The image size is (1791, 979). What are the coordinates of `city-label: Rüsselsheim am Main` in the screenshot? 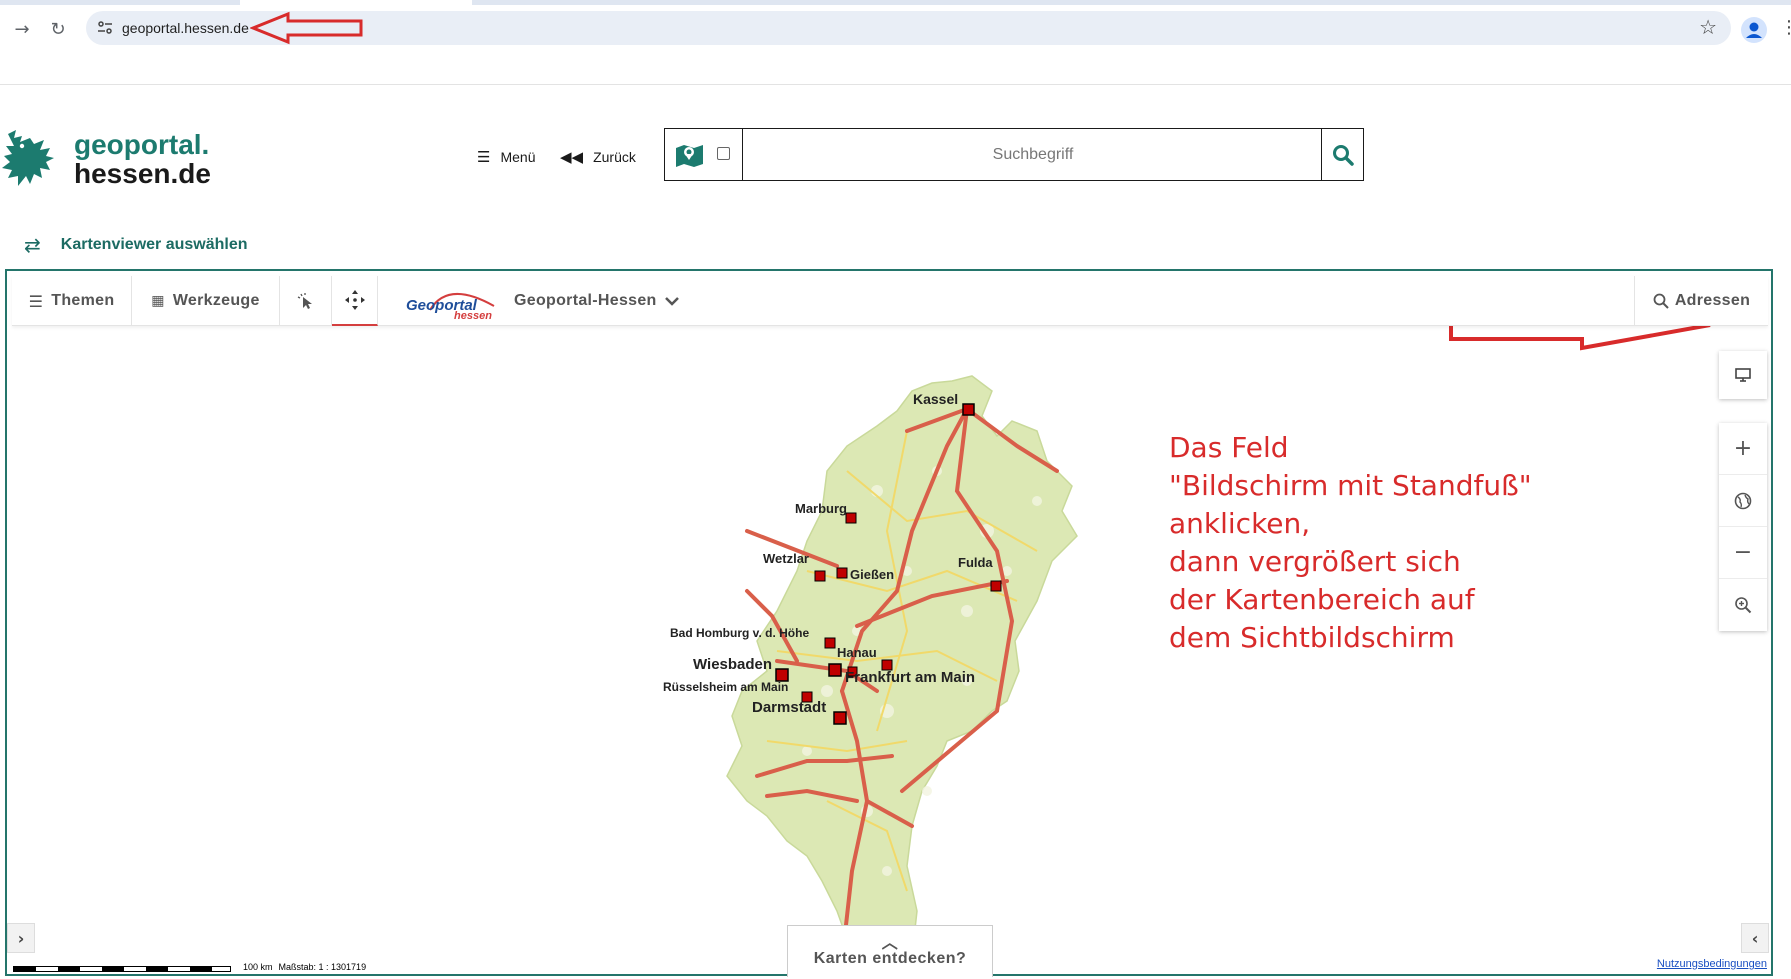 It's located at (725, 687).